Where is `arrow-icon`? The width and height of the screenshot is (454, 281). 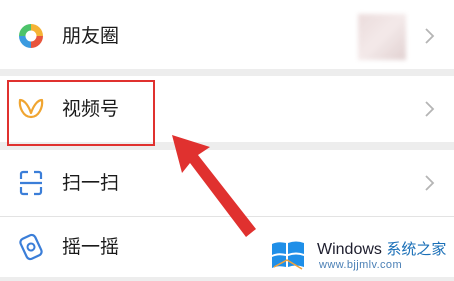 arrow-icon is located at coordinates (214, 186).